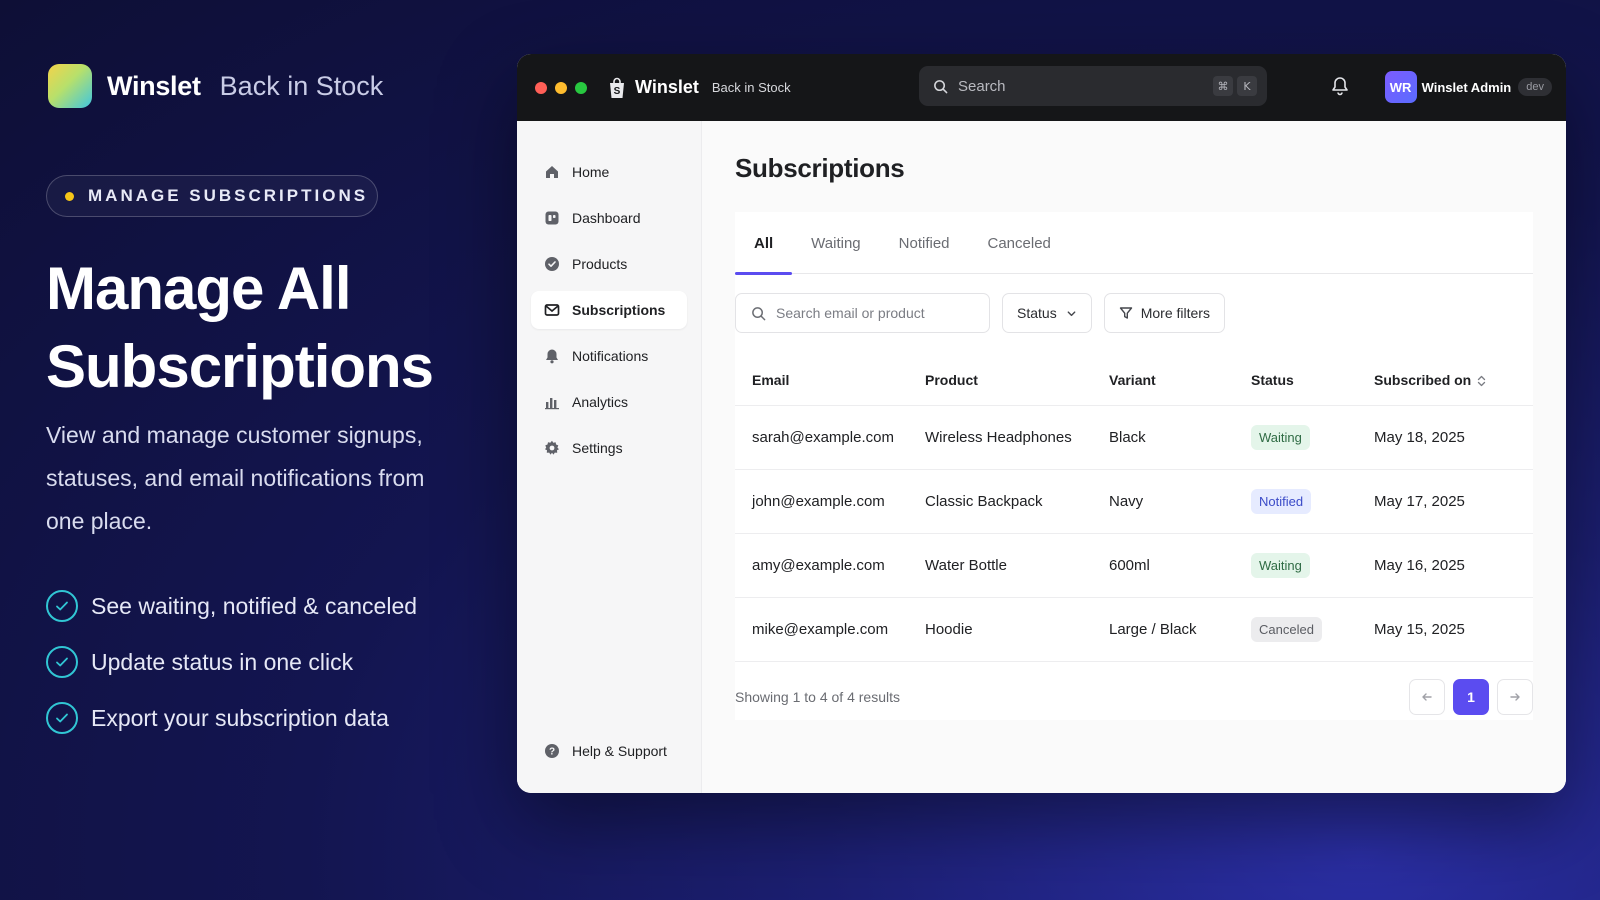  What do you see at coordinates (1312, 564) in the screenshot?
I see `cell-status: Waiting` at bounding box center [1312, 564].